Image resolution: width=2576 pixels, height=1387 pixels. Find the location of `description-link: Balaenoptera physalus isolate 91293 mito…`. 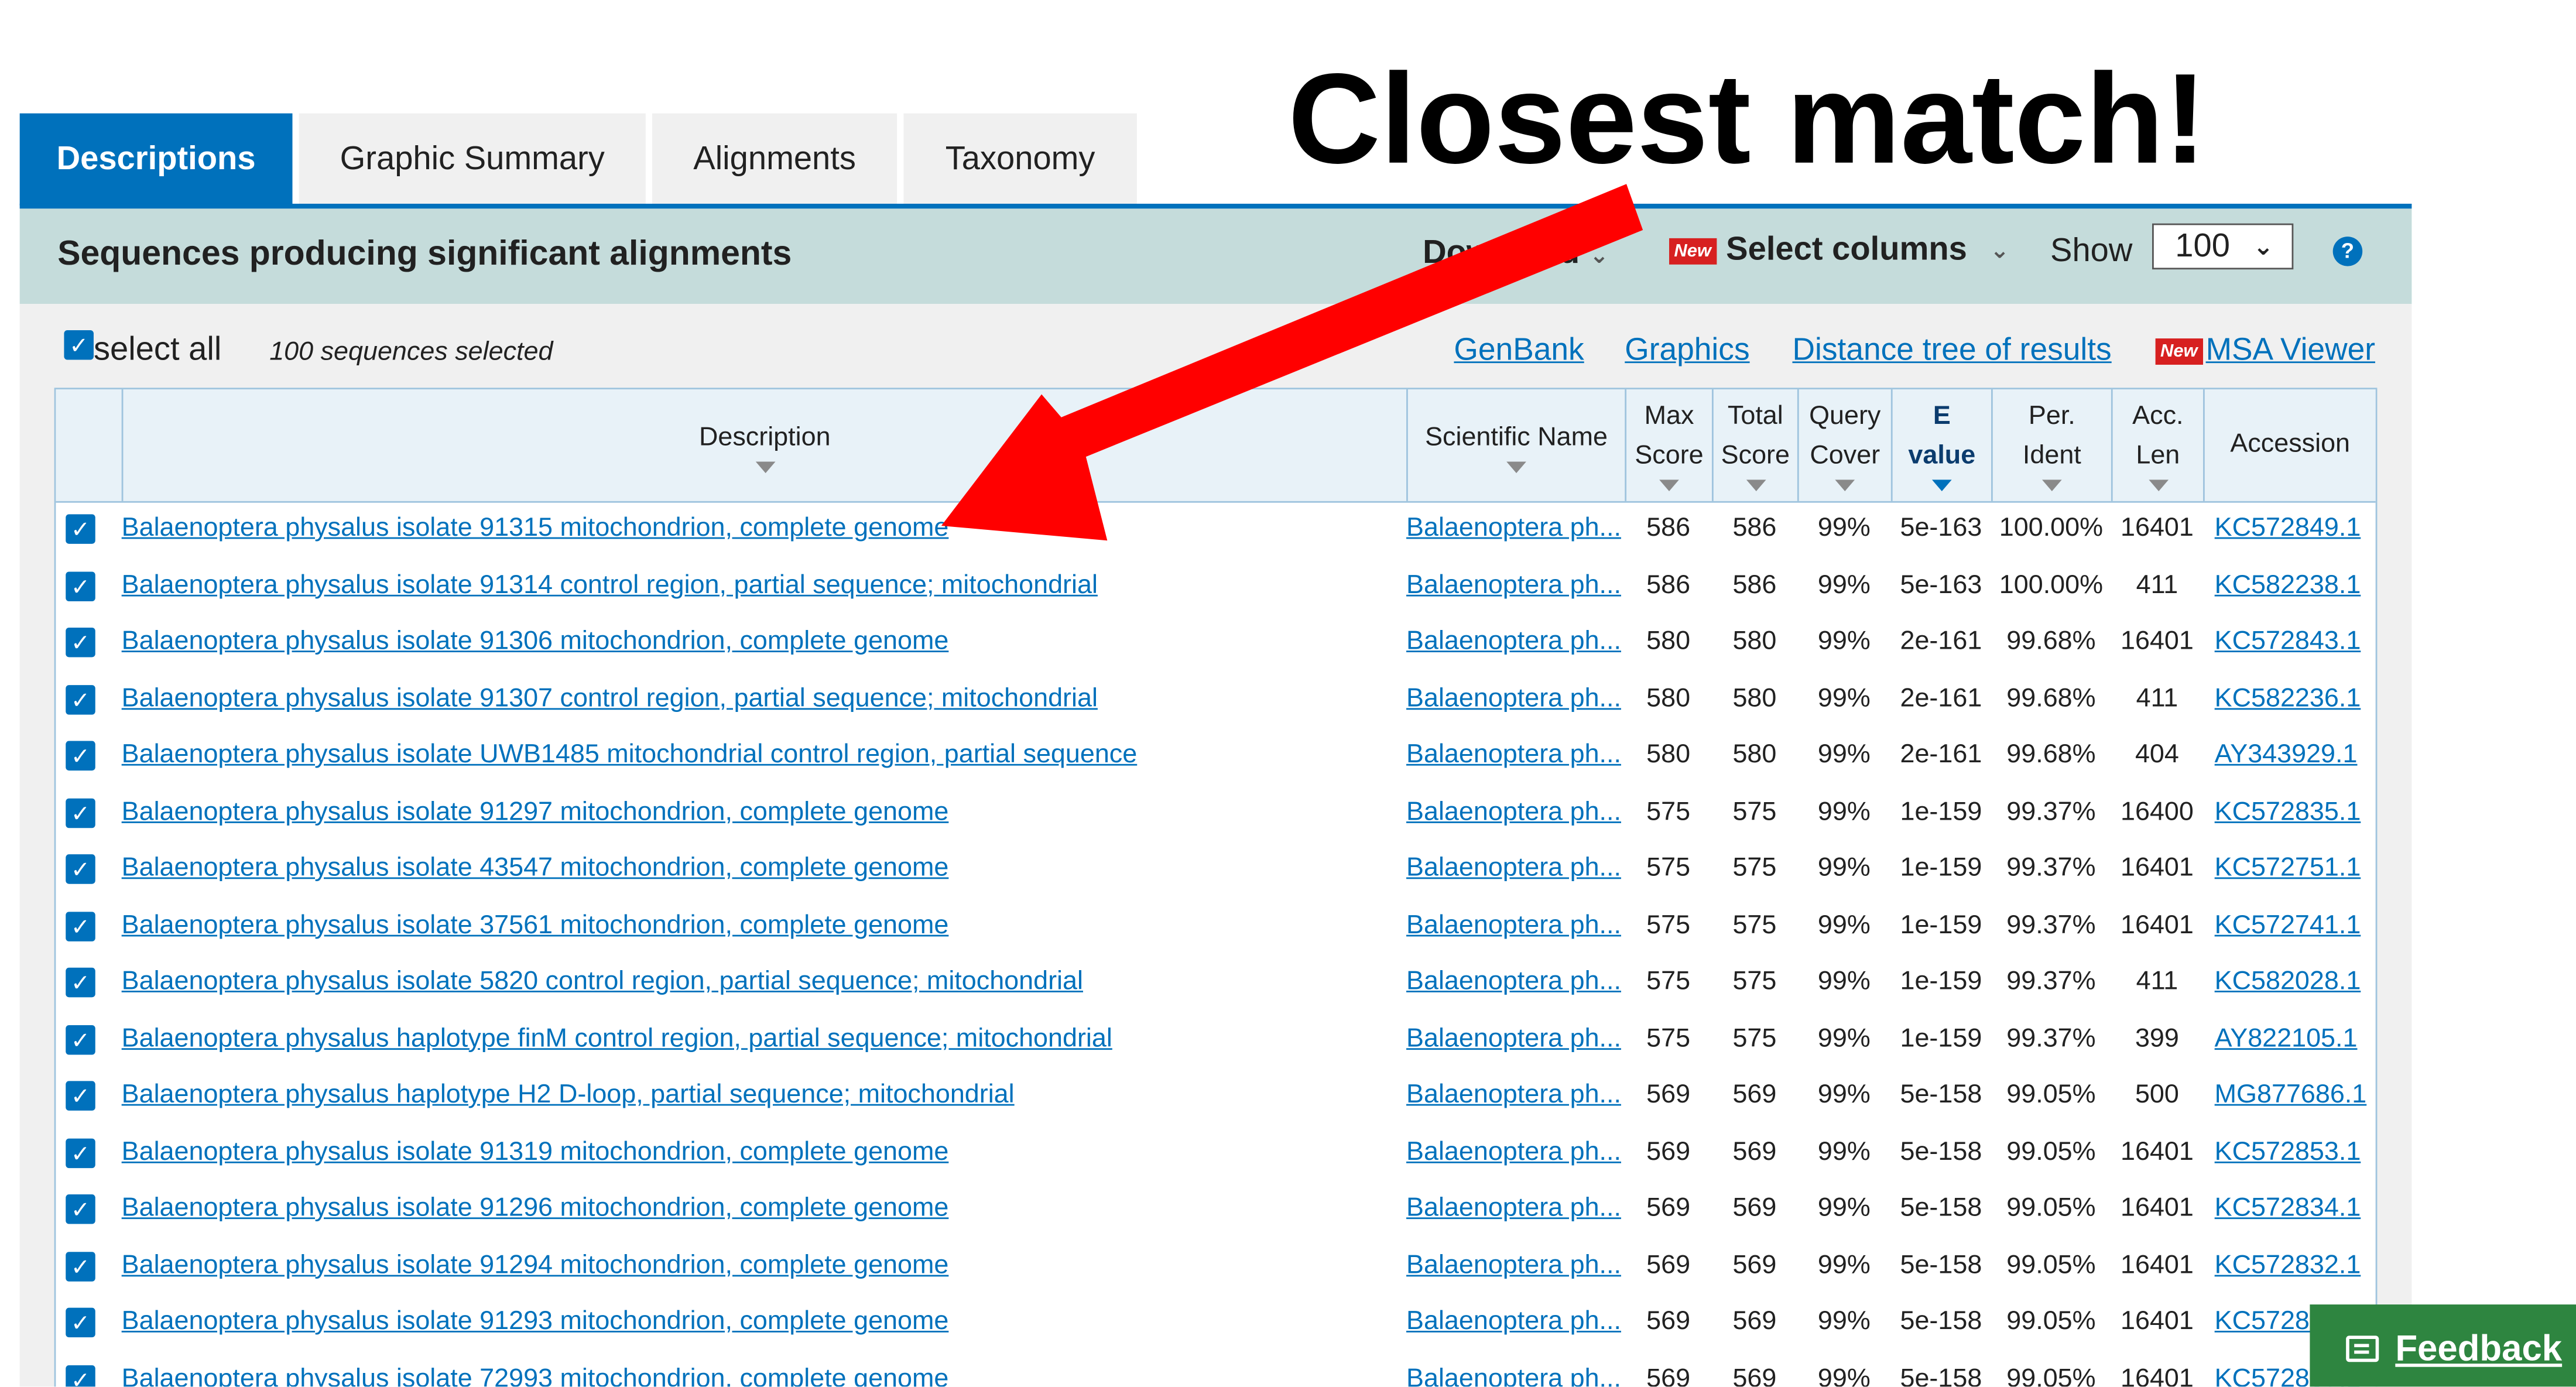

description-link: Balaenoptera physalus isolate 91293 mito… is located at coordinates (535, 1323).